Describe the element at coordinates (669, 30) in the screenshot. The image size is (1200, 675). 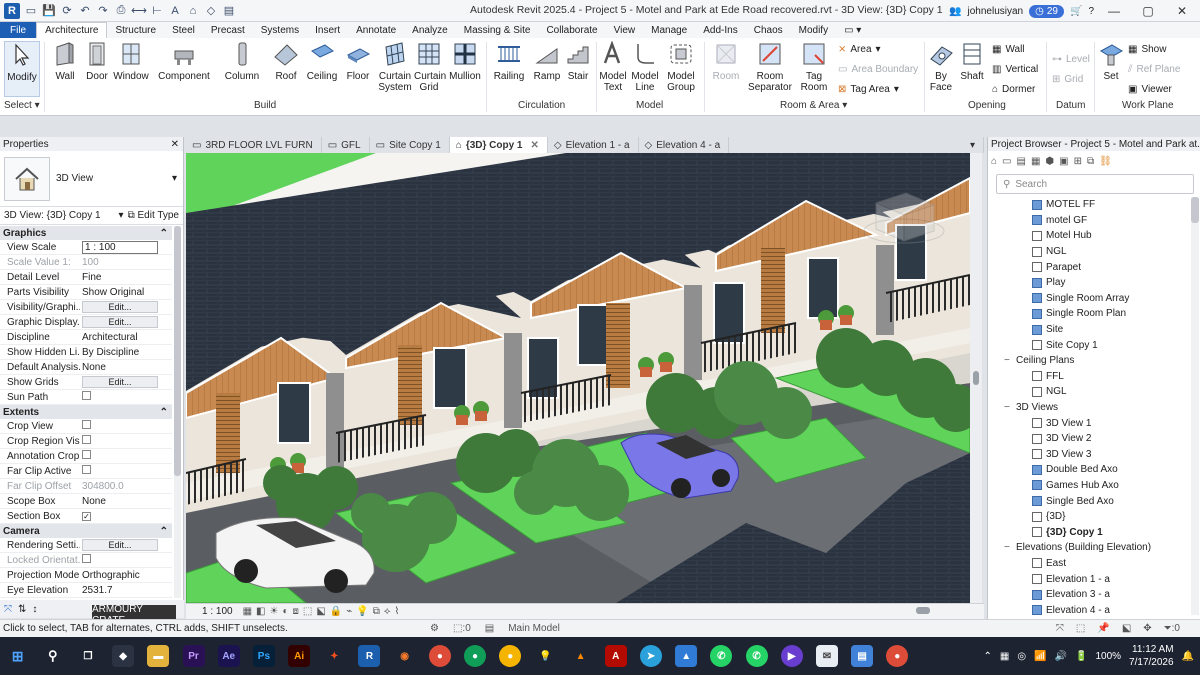
I see `tab-manage: Manage` at that location.